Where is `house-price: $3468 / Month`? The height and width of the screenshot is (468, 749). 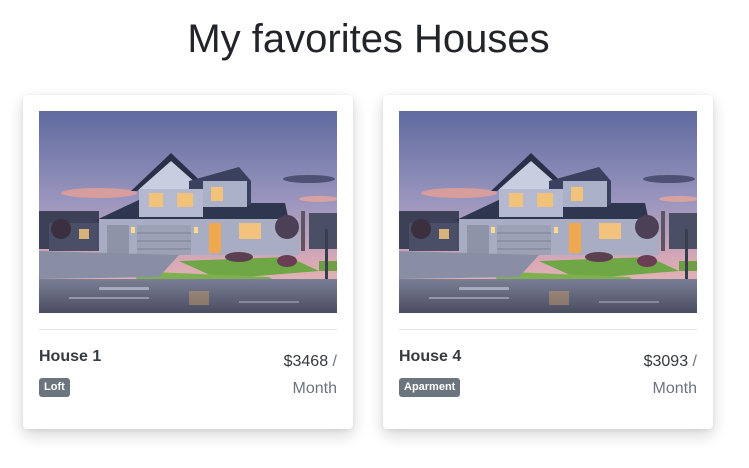
house-price: $3468 / Month is located at coordinates (277, 375).